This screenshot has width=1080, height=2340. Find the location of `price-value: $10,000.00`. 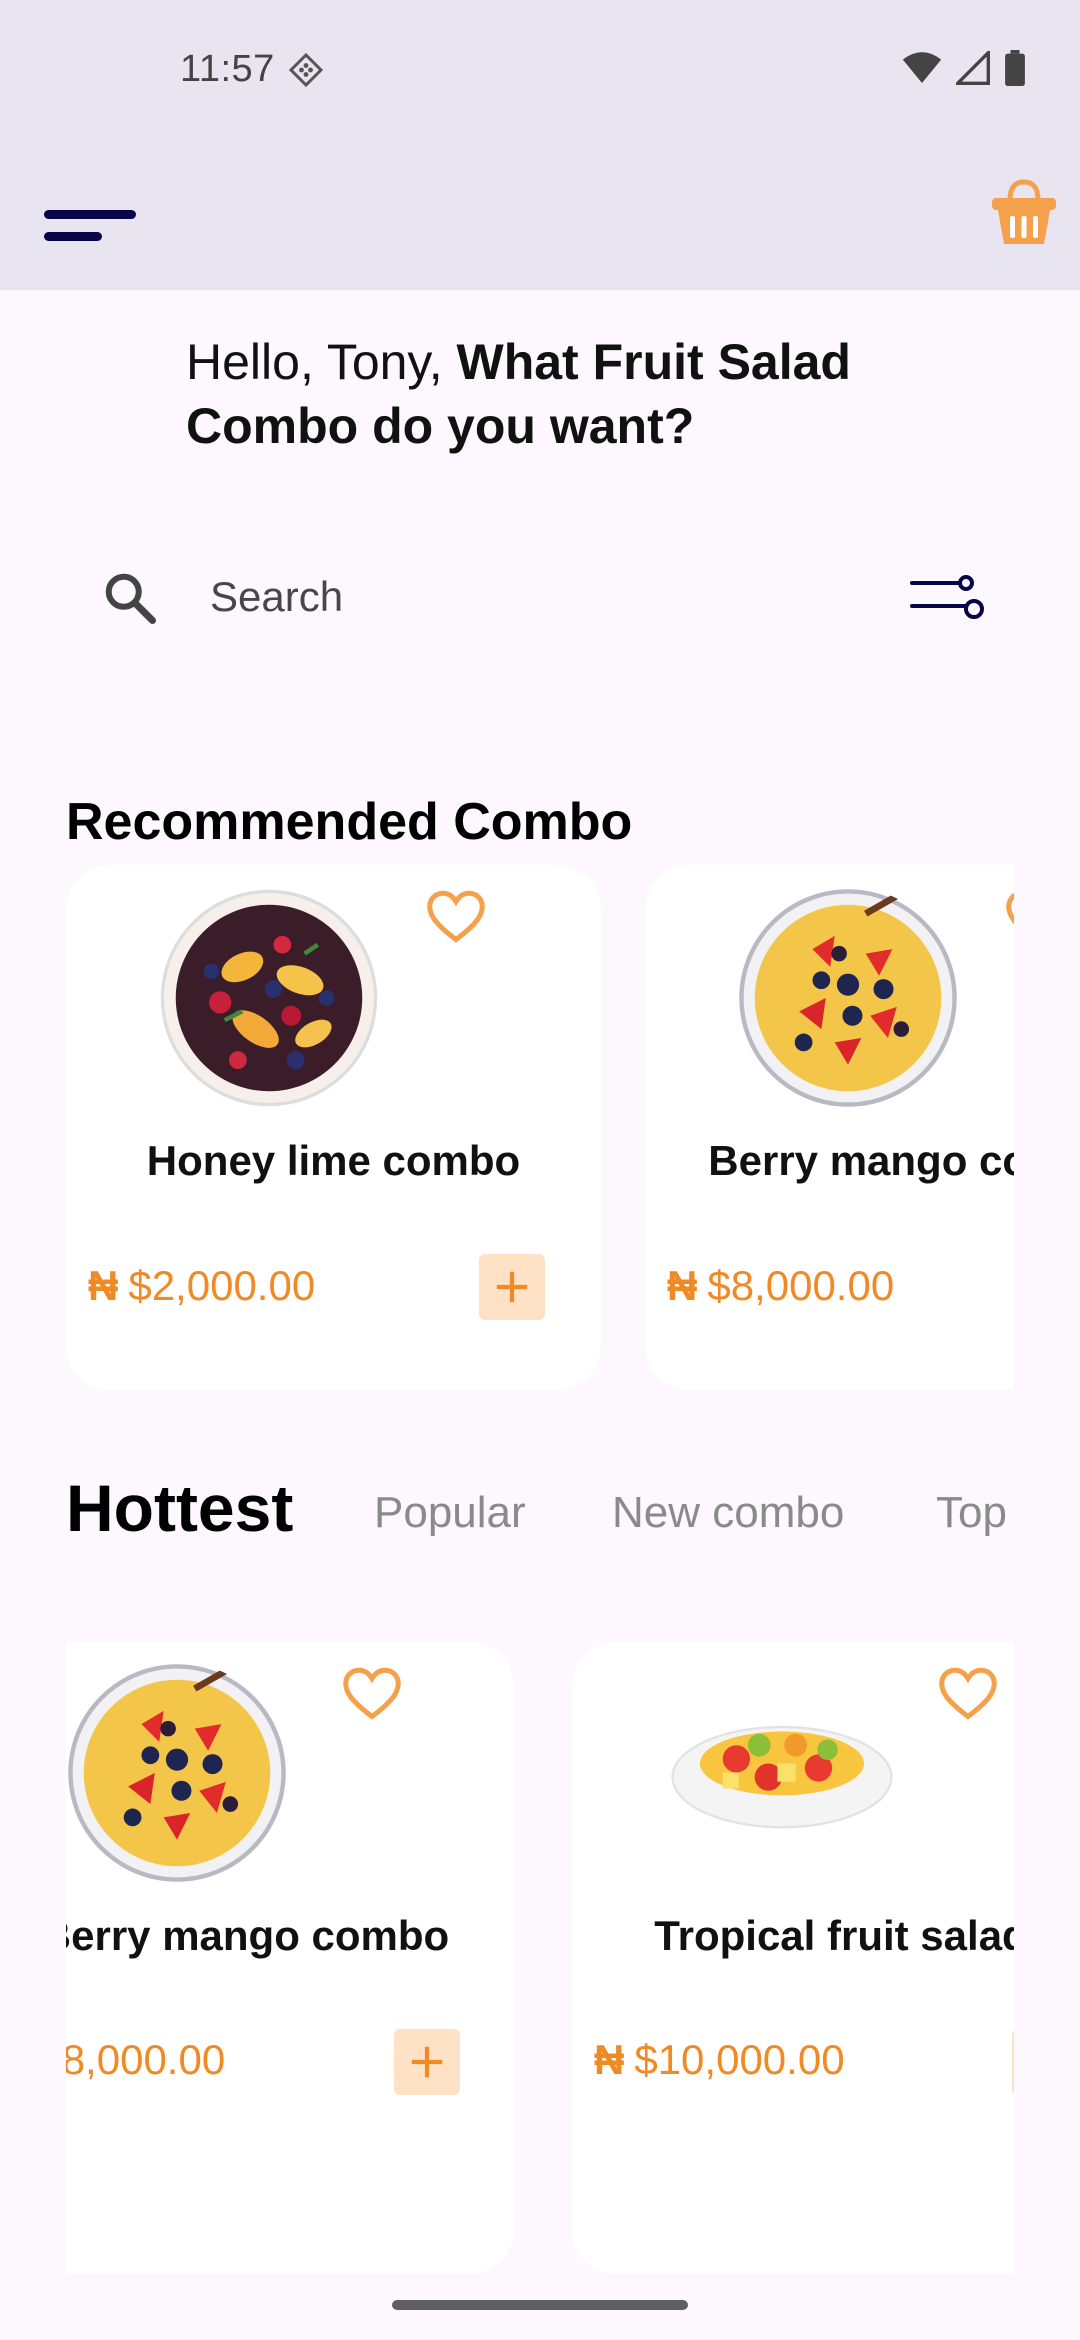

price-value: $10,000.00 is located at coordinates (739, 2059).